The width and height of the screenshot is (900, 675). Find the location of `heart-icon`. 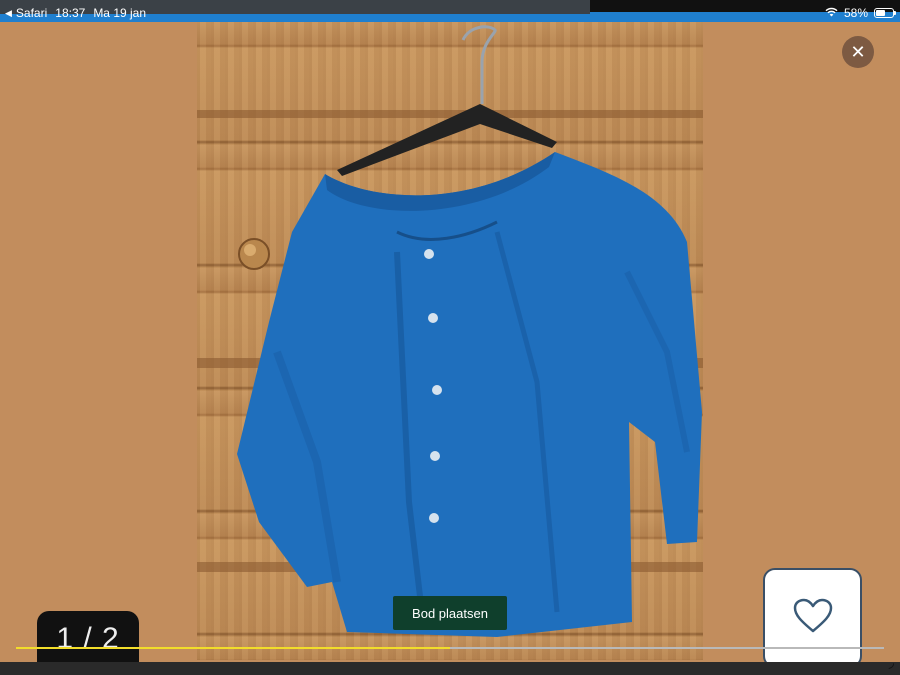

heart-icon is located at coordinates (813, 618).